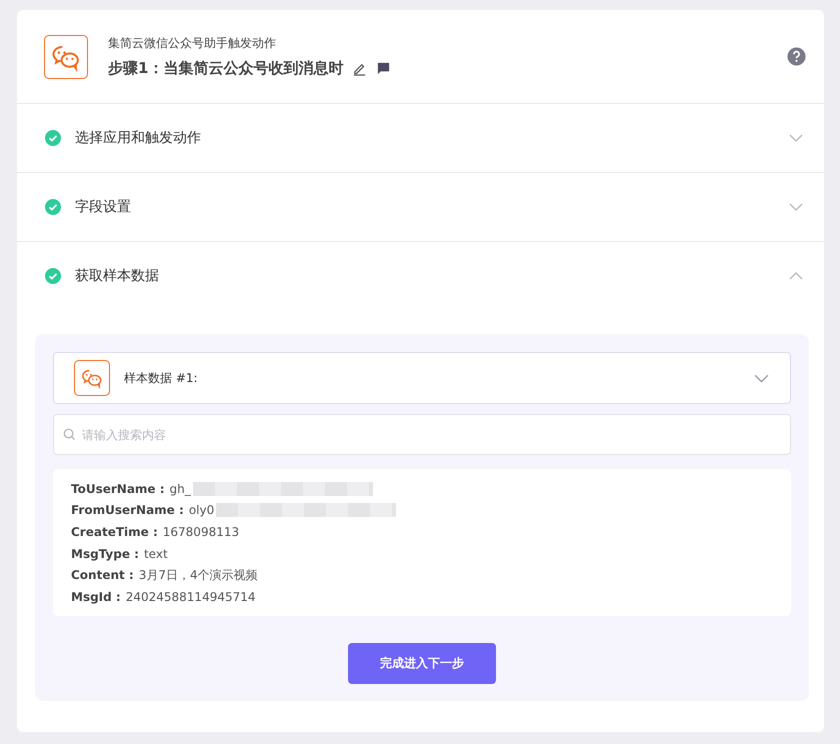 The width and height of the screenshot is (840, 744). Describe the element at coordinates (96, 597) in the screenshot. I see `field-key: MsgId :` at that location.